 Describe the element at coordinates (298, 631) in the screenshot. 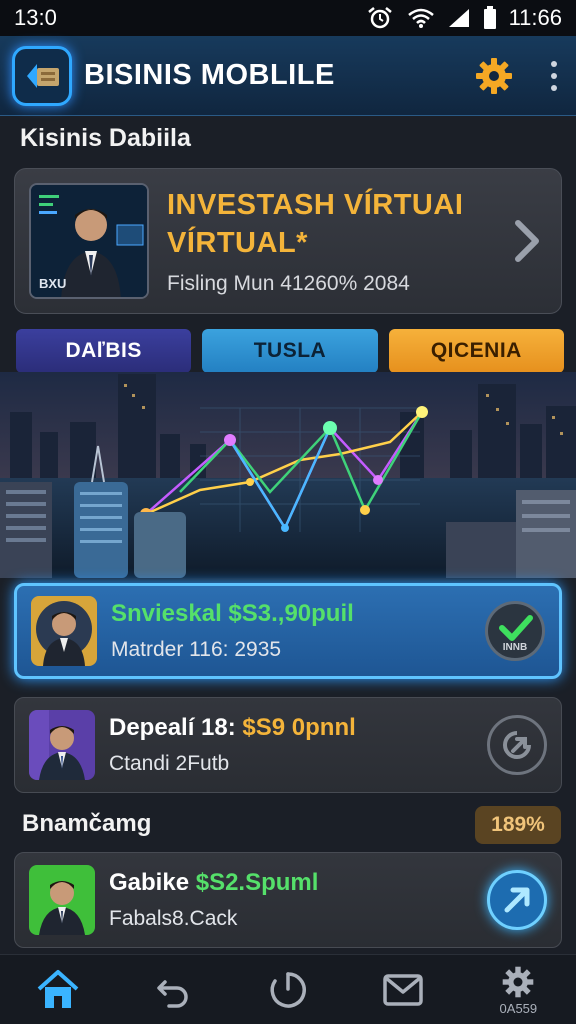

I see `transaction-body: Snvieskal $S3.,90puil Matrder 116: 2935` at that location.